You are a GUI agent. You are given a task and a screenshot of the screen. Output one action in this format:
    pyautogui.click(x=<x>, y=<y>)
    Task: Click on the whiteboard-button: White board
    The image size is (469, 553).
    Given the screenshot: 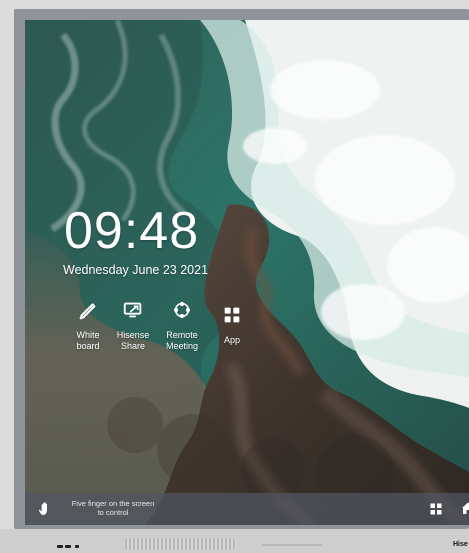 What is the action you would take?
    pyautogui.click(x=88, y=325)
    